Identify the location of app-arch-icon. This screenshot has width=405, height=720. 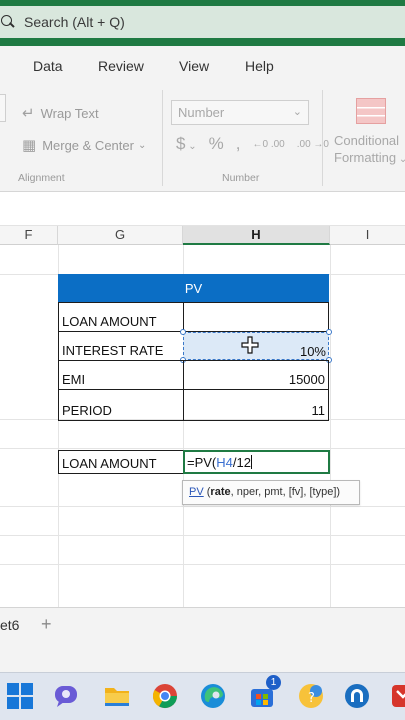
(357, 696).